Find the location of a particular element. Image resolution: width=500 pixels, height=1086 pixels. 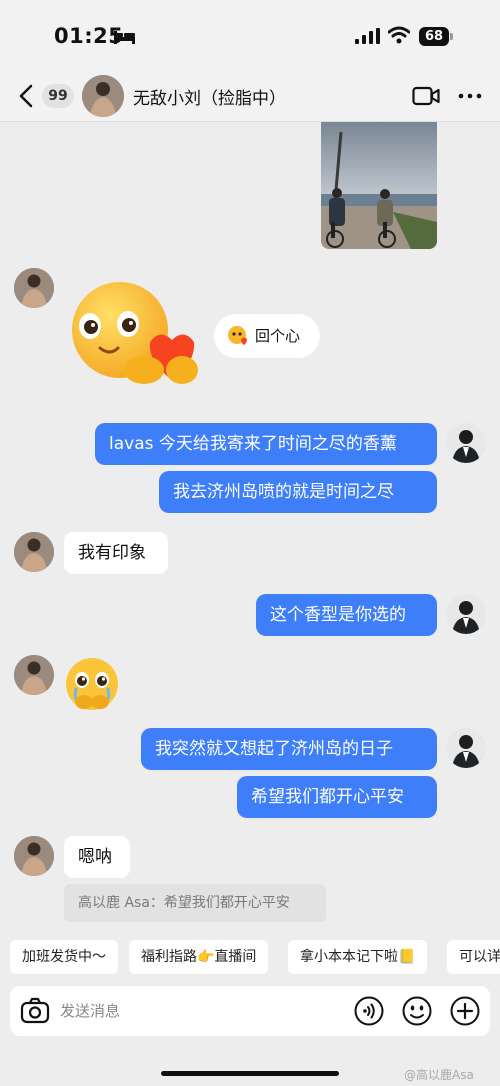

plus-icon is located at coordinates (465, 1011).